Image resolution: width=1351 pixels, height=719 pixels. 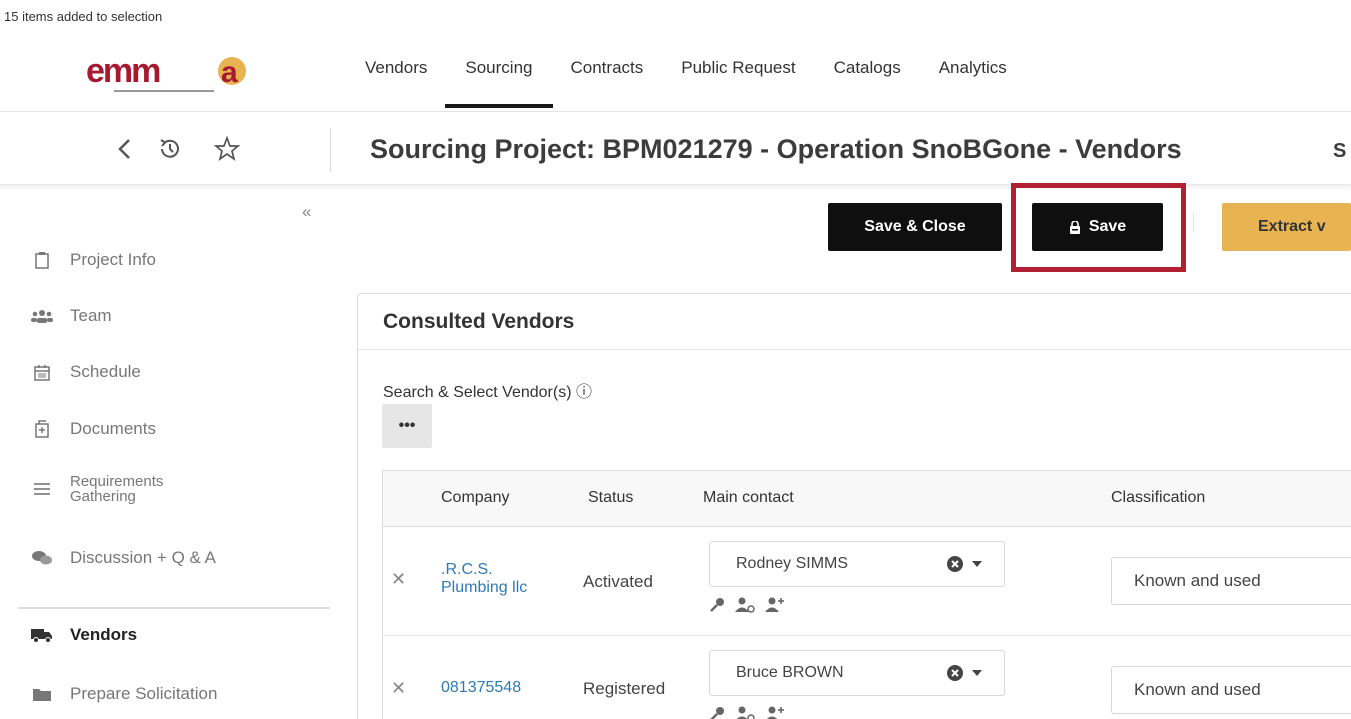 What do you see at coordinates (792, 563) in the screenshot?
I see `contact-name: Rodney SIMMS` at bounding box center [792, 563].